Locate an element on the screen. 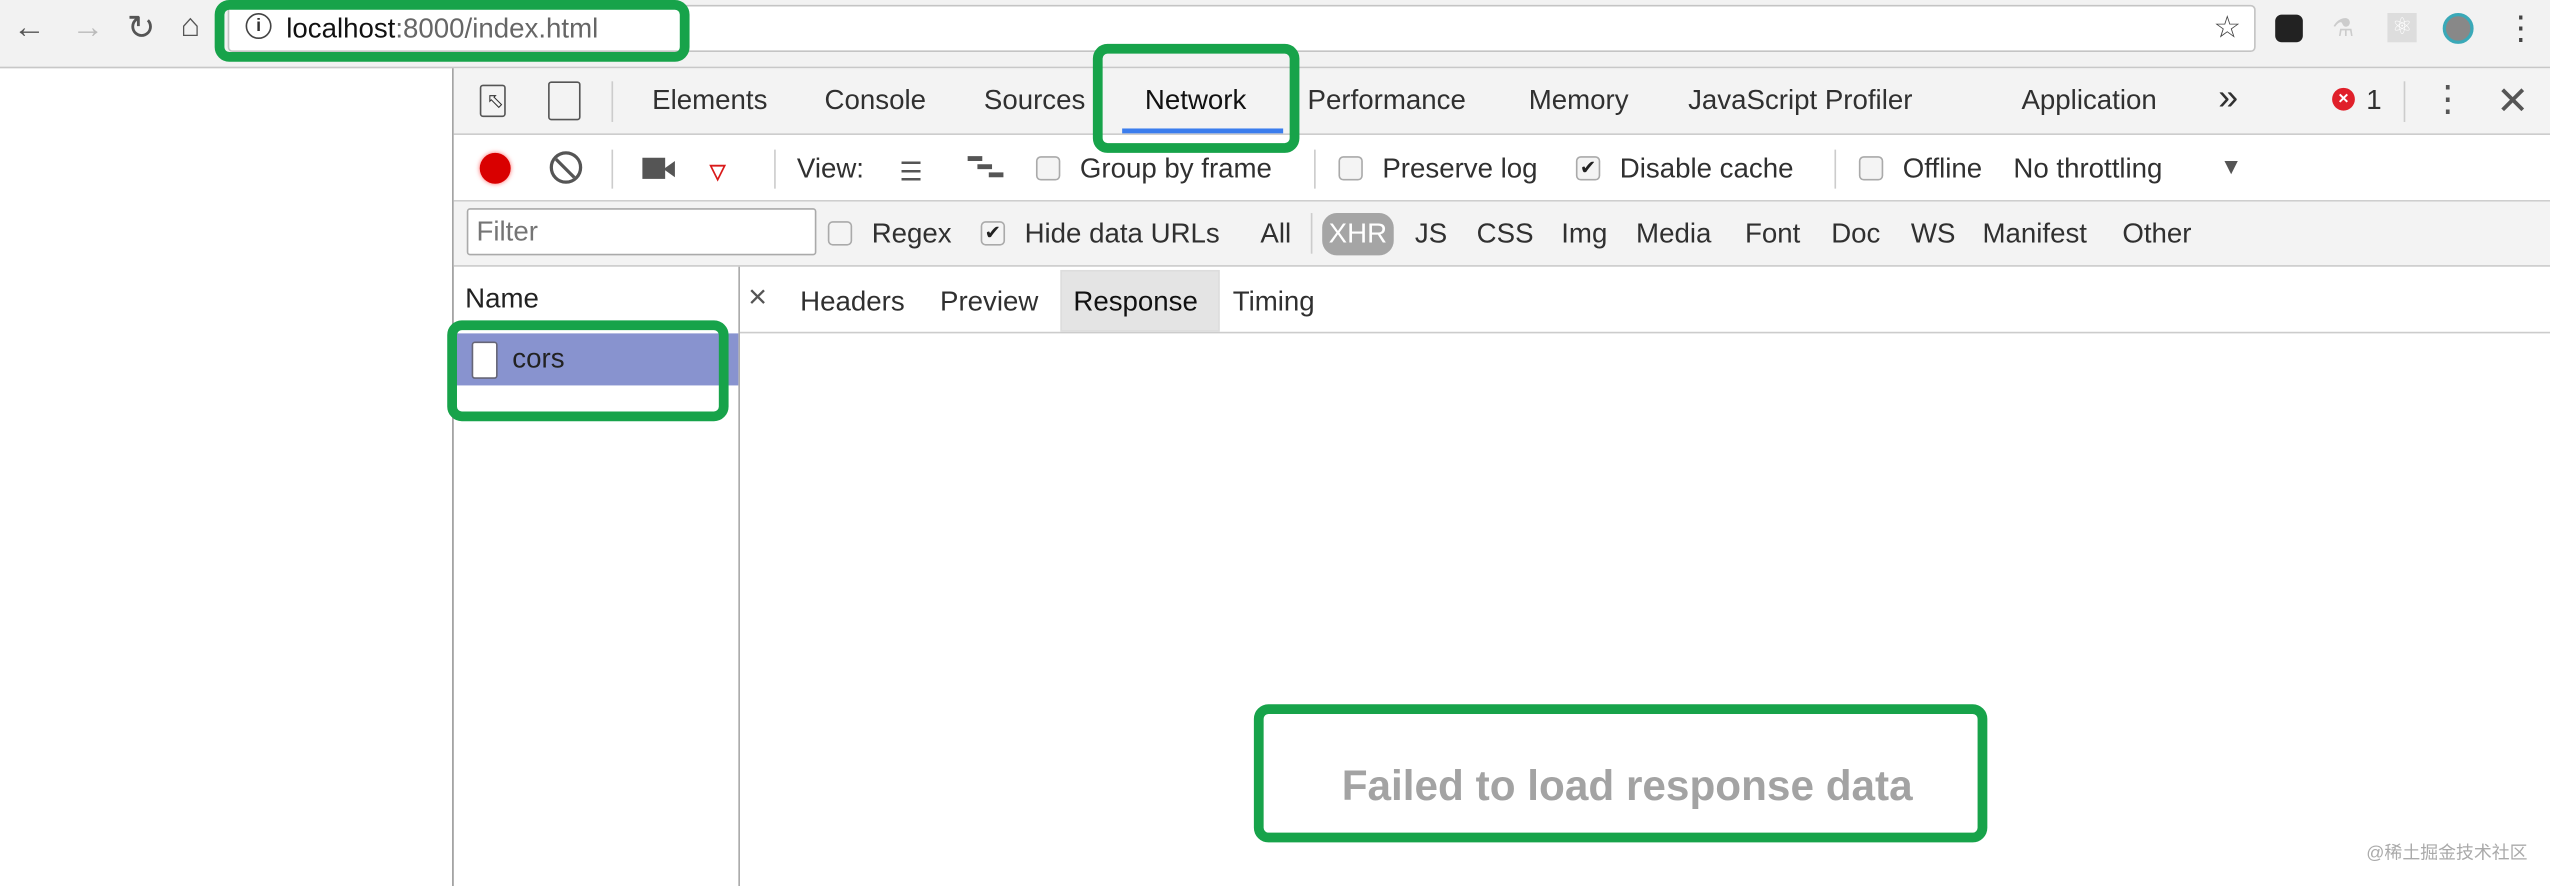 The width and height of the screenshot is (2550, 886). regex-label: Regex is located at coordinates (912, 234).